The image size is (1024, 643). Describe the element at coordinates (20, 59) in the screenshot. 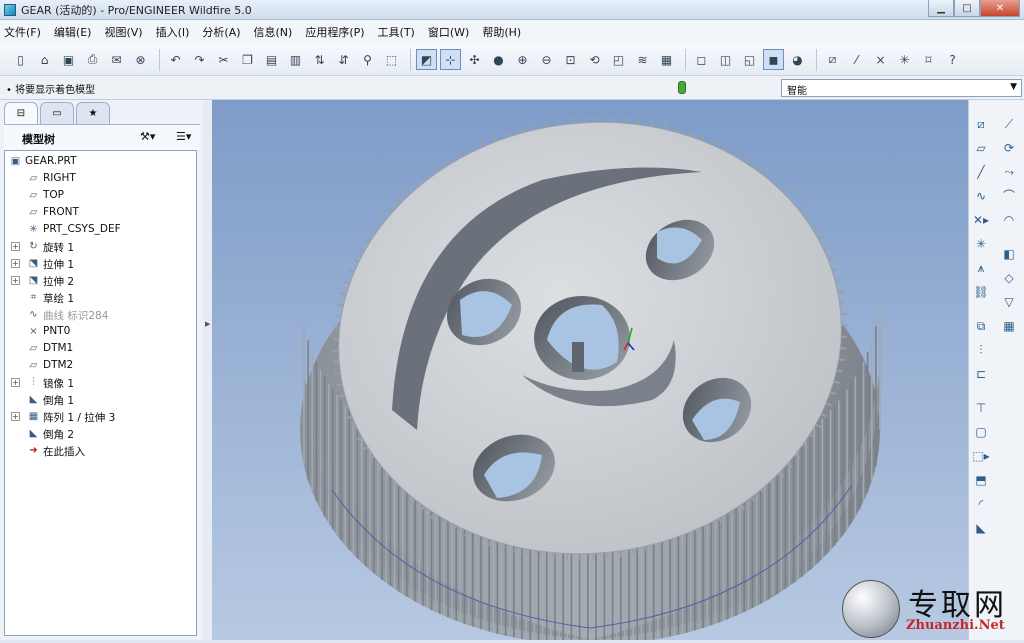

I see `new-file-icon: ▯` at that location.